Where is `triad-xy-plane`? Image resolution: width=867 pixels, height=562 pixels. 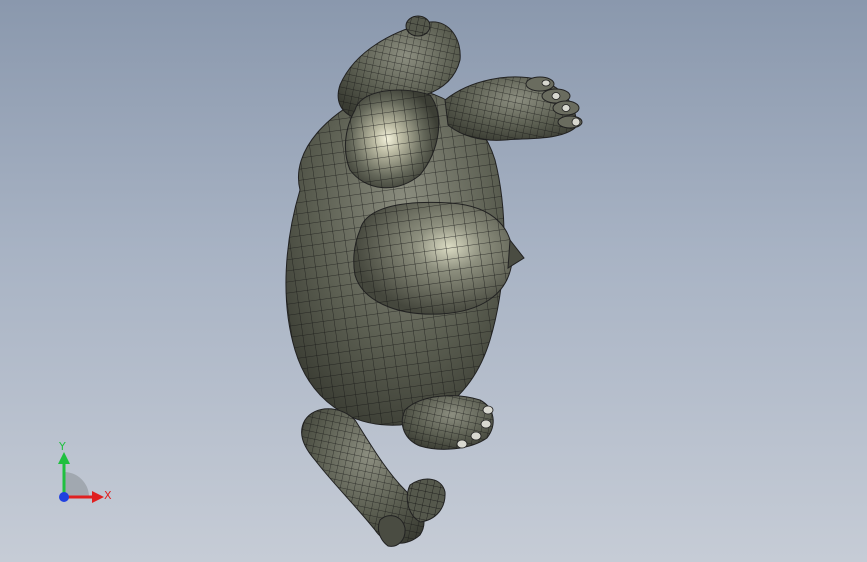
triad-xy-plane is located at coordinates (76, 484).